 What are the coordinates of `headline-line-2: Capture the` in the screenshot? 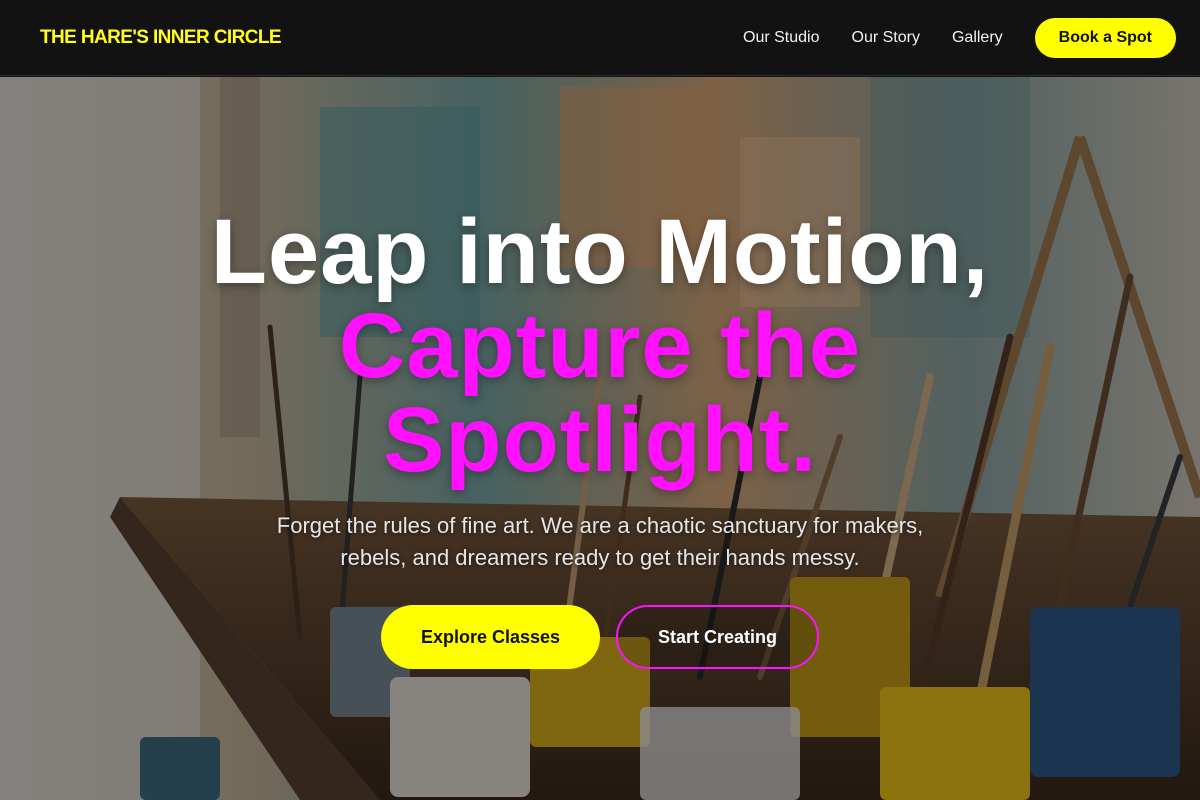 It's located at (600, 346).